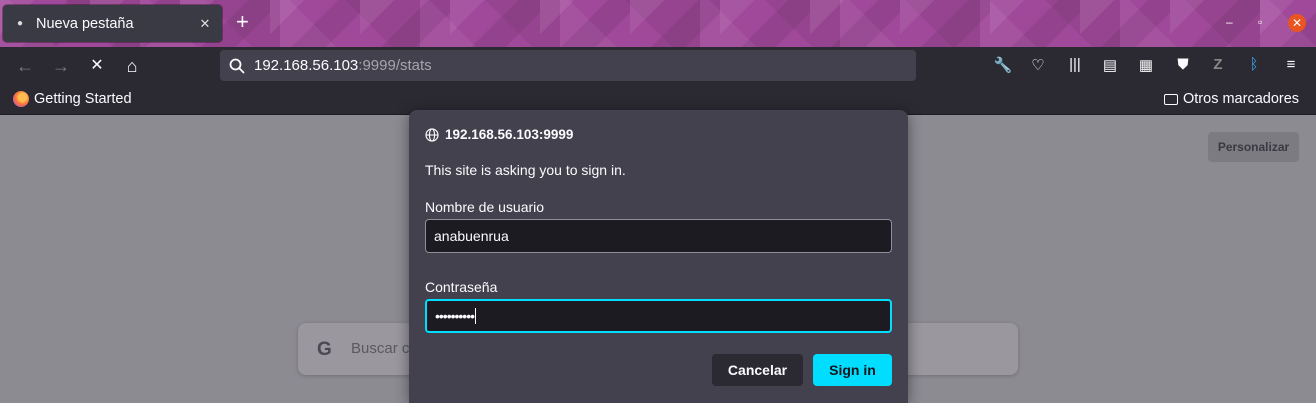  I want to click on firefox-mask-icon: ●, so click(20, 23).